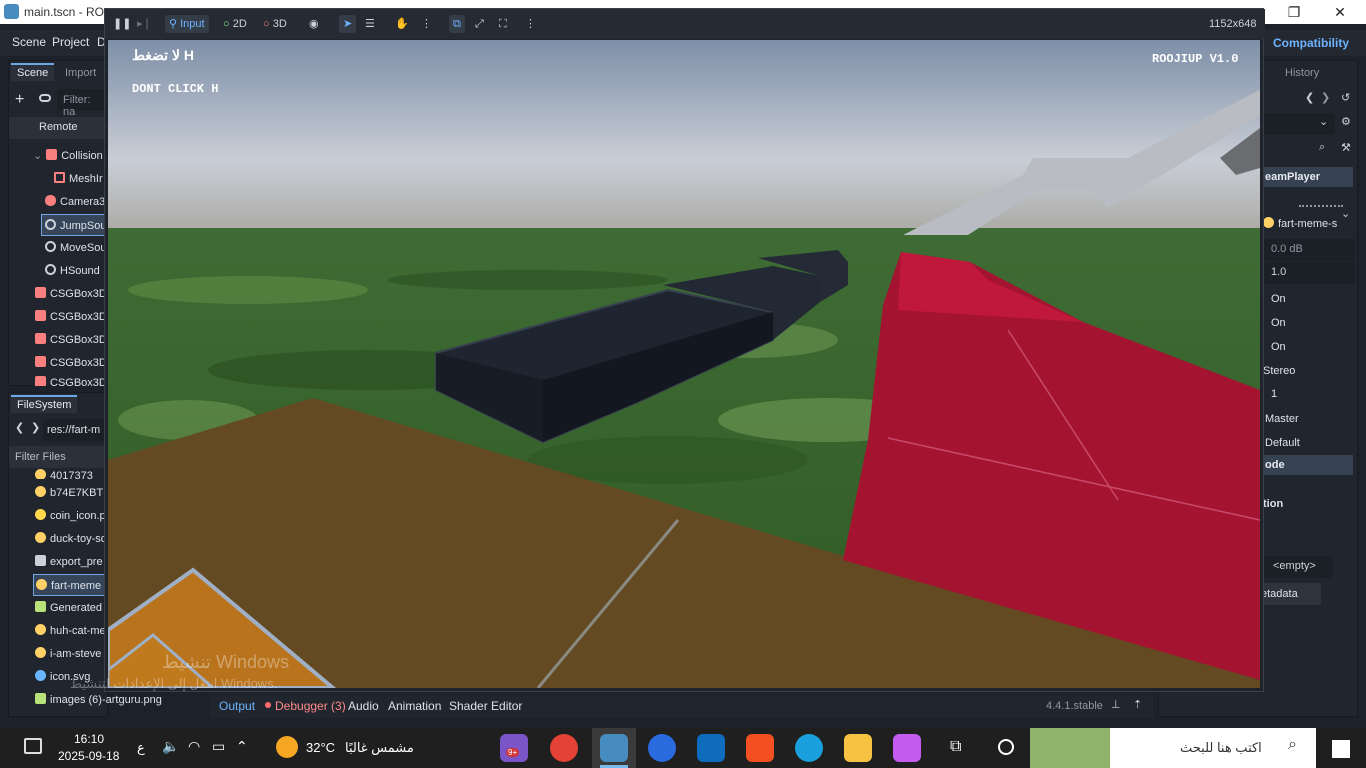 The image size is (1366, 768). I want to click on fullscreen-icon: ⤢, so click(479, 24).